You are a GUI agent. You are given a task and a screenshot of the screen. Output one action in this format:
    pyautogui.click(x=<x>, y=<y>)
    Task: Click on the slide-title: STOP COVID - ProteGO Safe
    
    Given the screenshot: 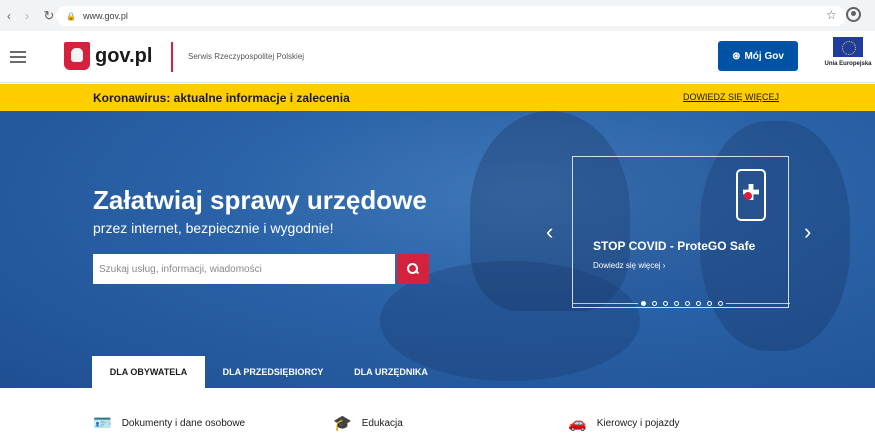 What is the action you would take?
    pyautogui.click(x=674, y=246)
    